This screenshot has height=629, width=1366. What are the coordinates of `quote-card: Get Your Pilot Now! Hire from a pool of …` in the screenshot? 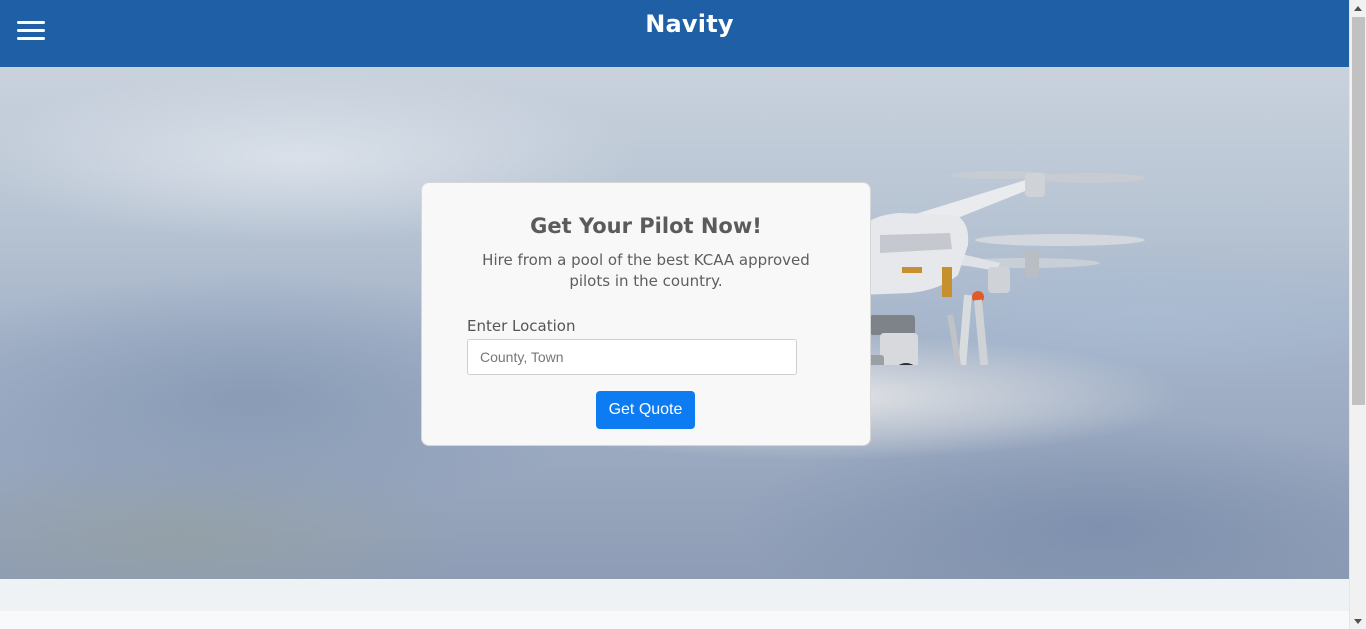 It's located at (646, 314).